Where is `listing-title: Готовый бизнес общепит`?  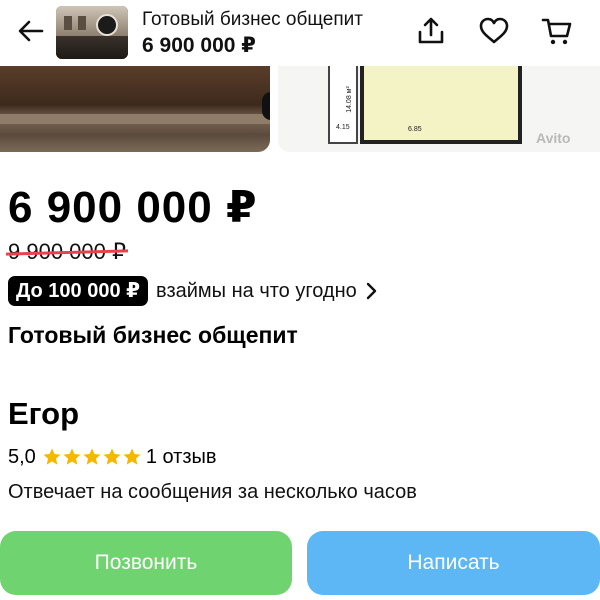 listing-title: Готовый бизнес общепит is located at coordinates (153, 335).